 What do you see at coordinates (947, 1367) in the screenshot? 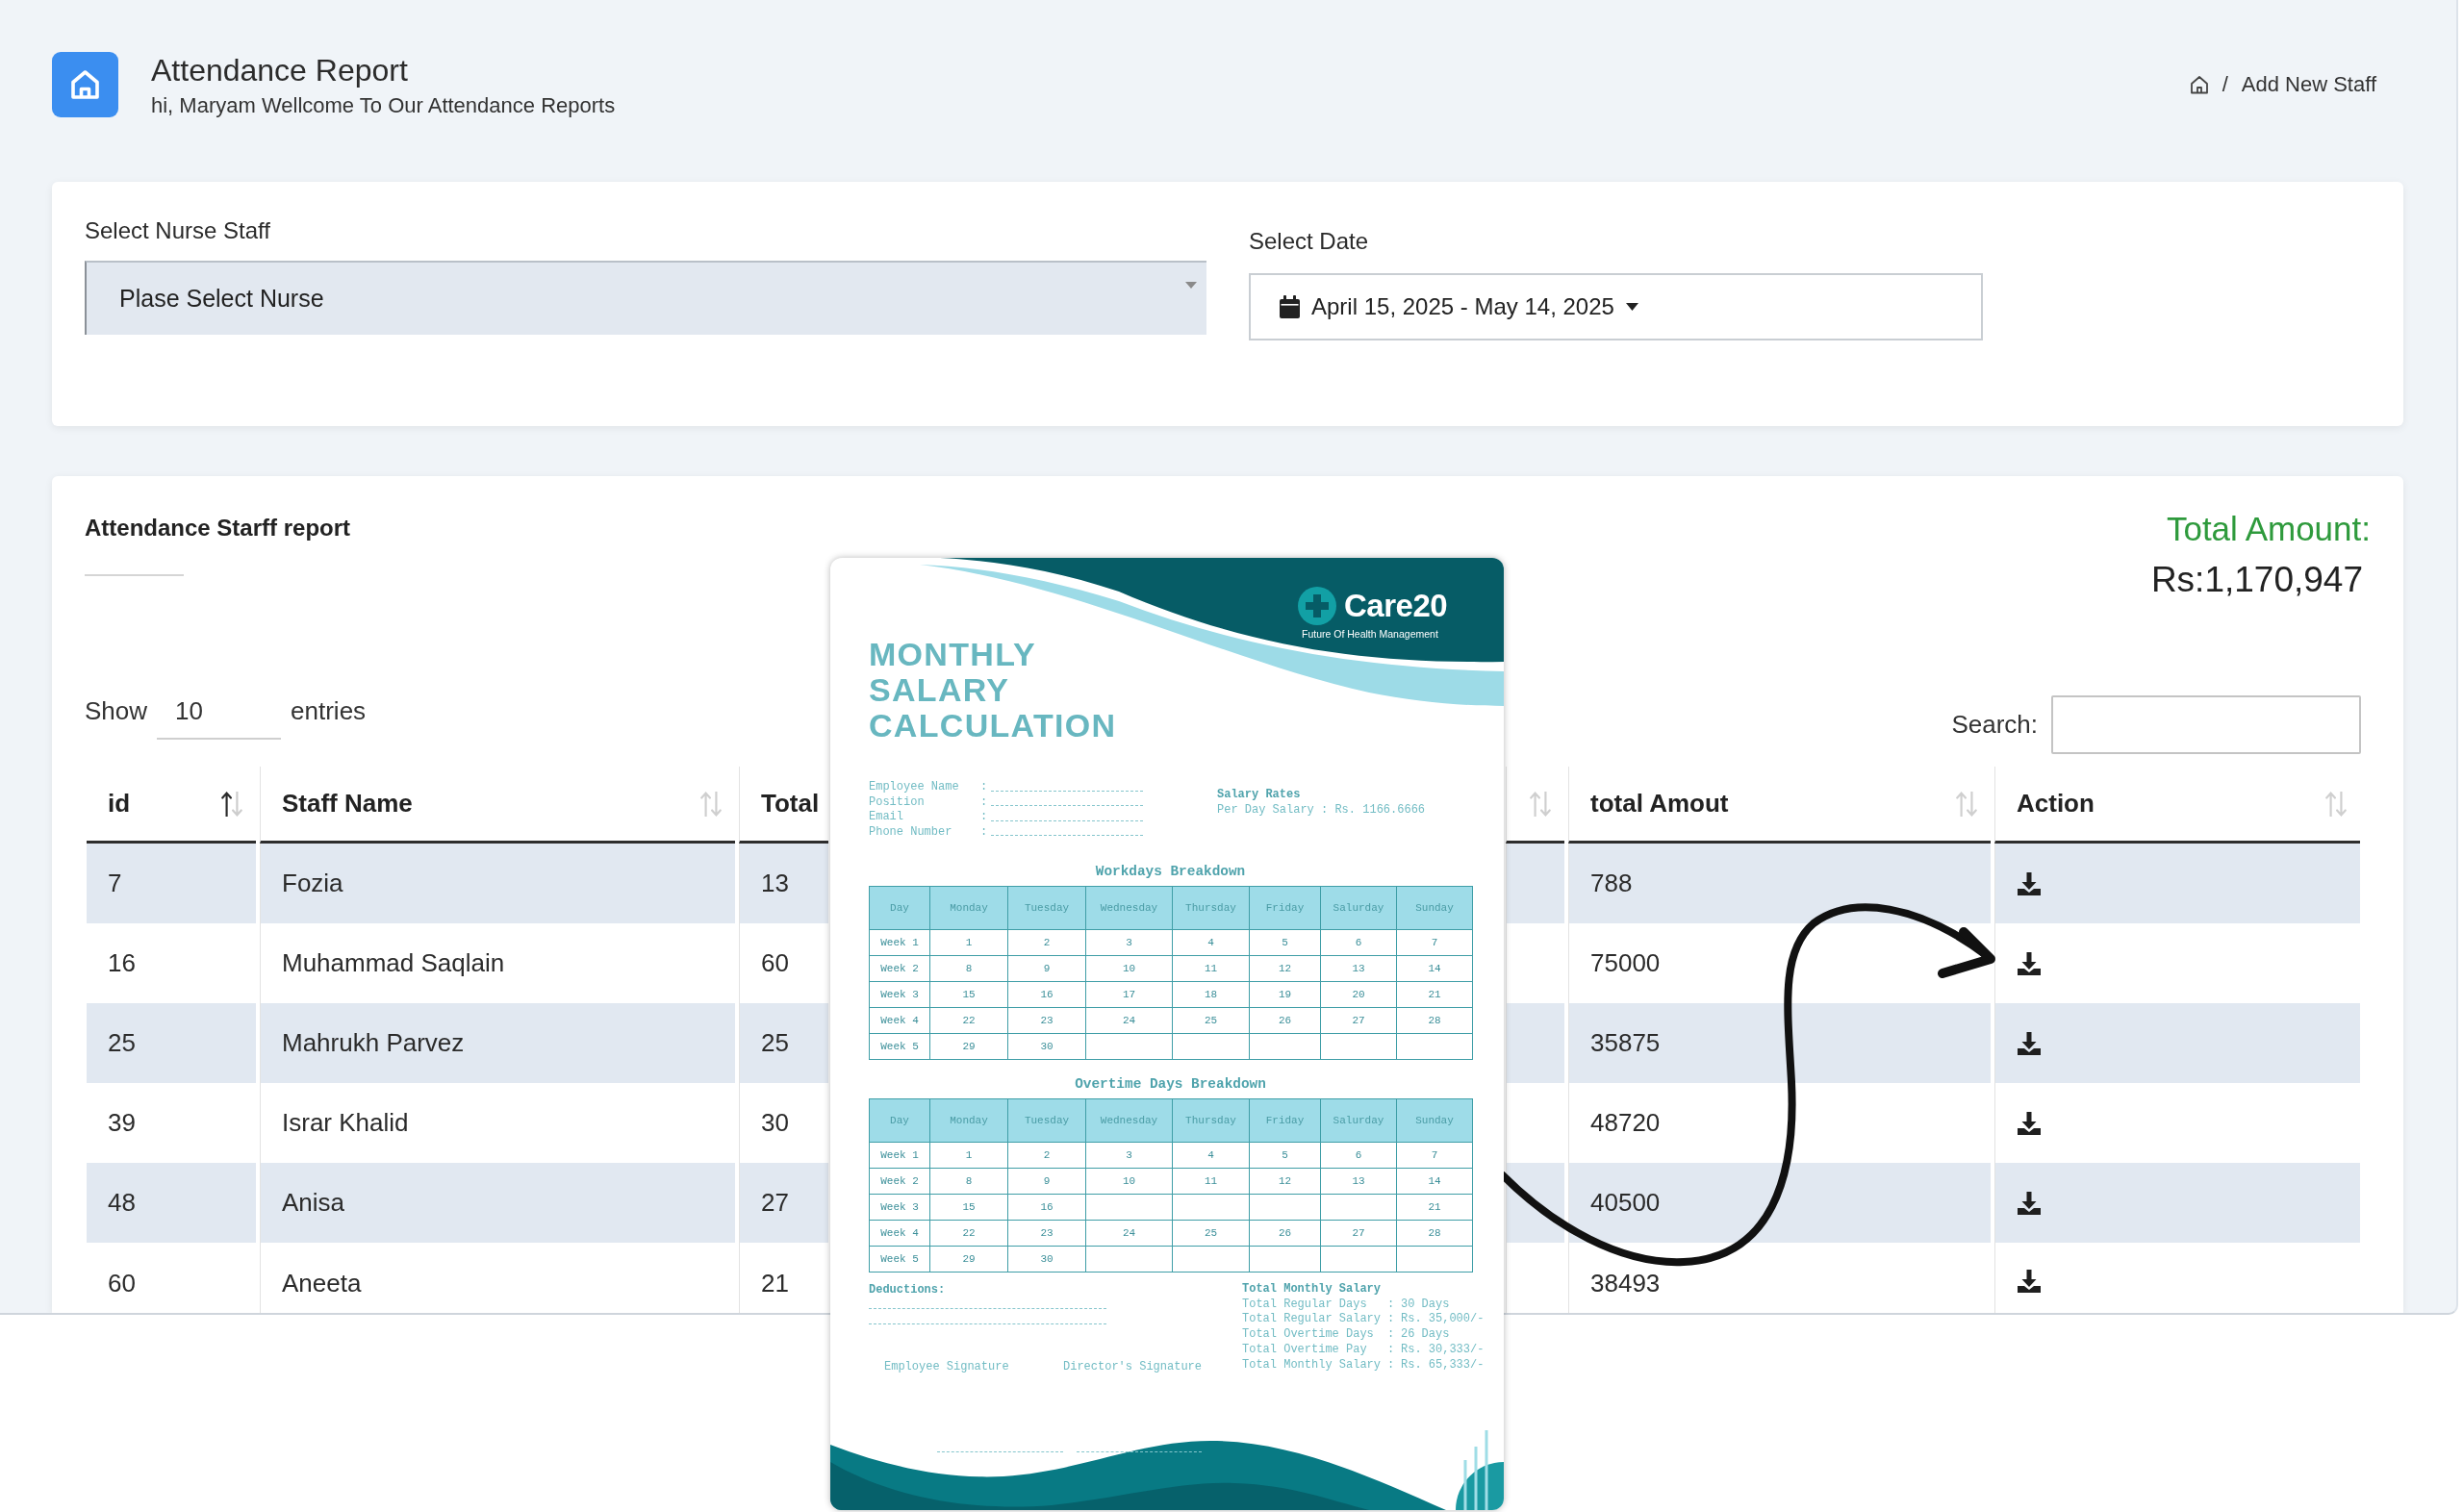
I see `signature-label: Employee Signature` at bounding box center [947, 1367].